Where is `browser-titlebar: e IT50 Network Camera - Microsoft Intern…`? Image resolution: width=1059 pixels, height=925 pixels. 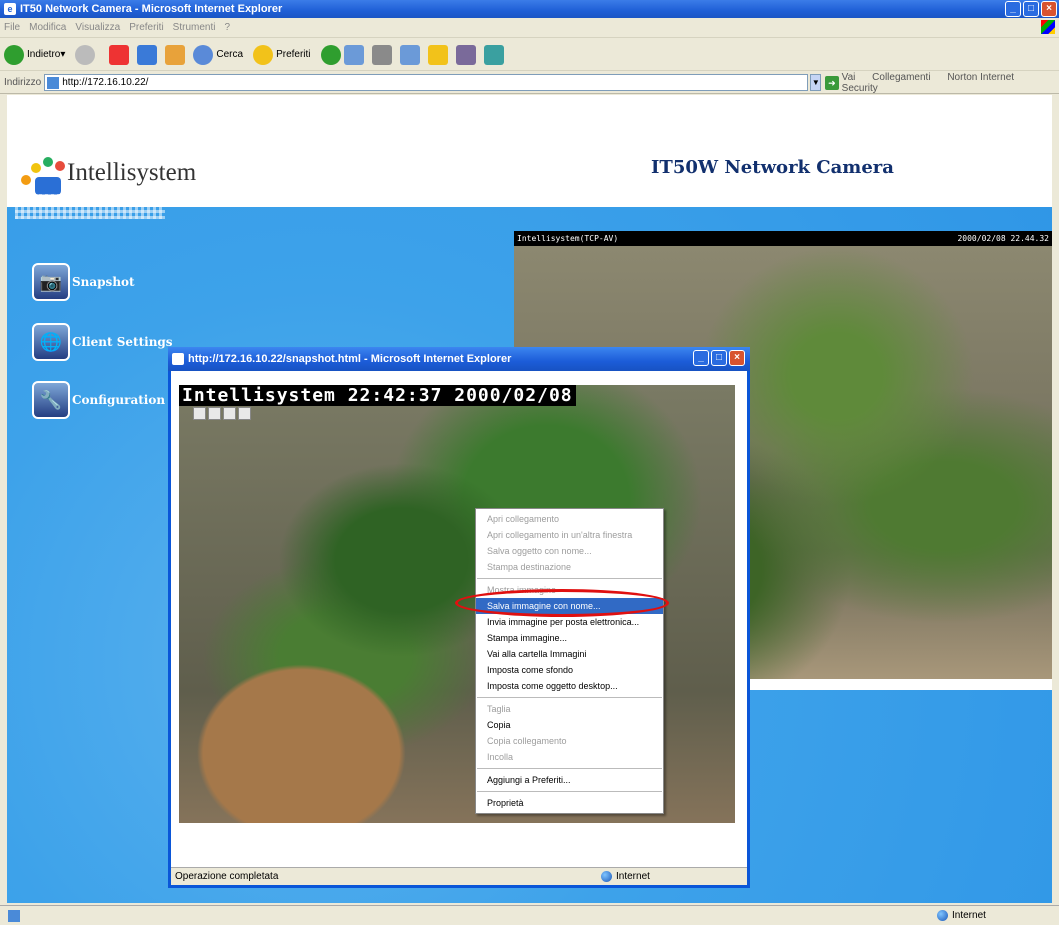
browser-titlebar: e IT50 Network Camera - Microsoft Intern… is located at coordinates (529, 9).